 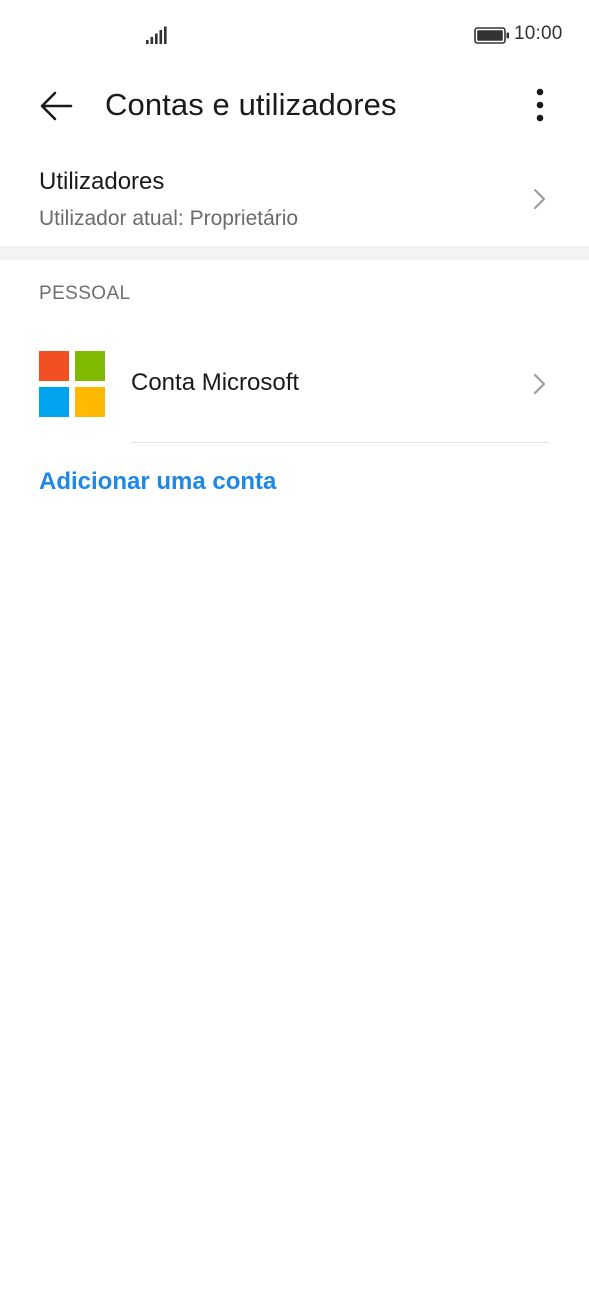 I want to click on status-bar: 10:00, so click(x=294, y=36).